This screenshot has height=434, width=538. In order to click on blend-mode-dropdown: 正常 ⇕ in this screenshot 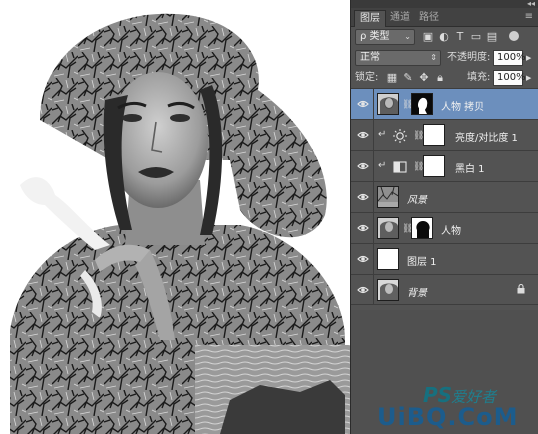, I will do `click(398, 58)`.